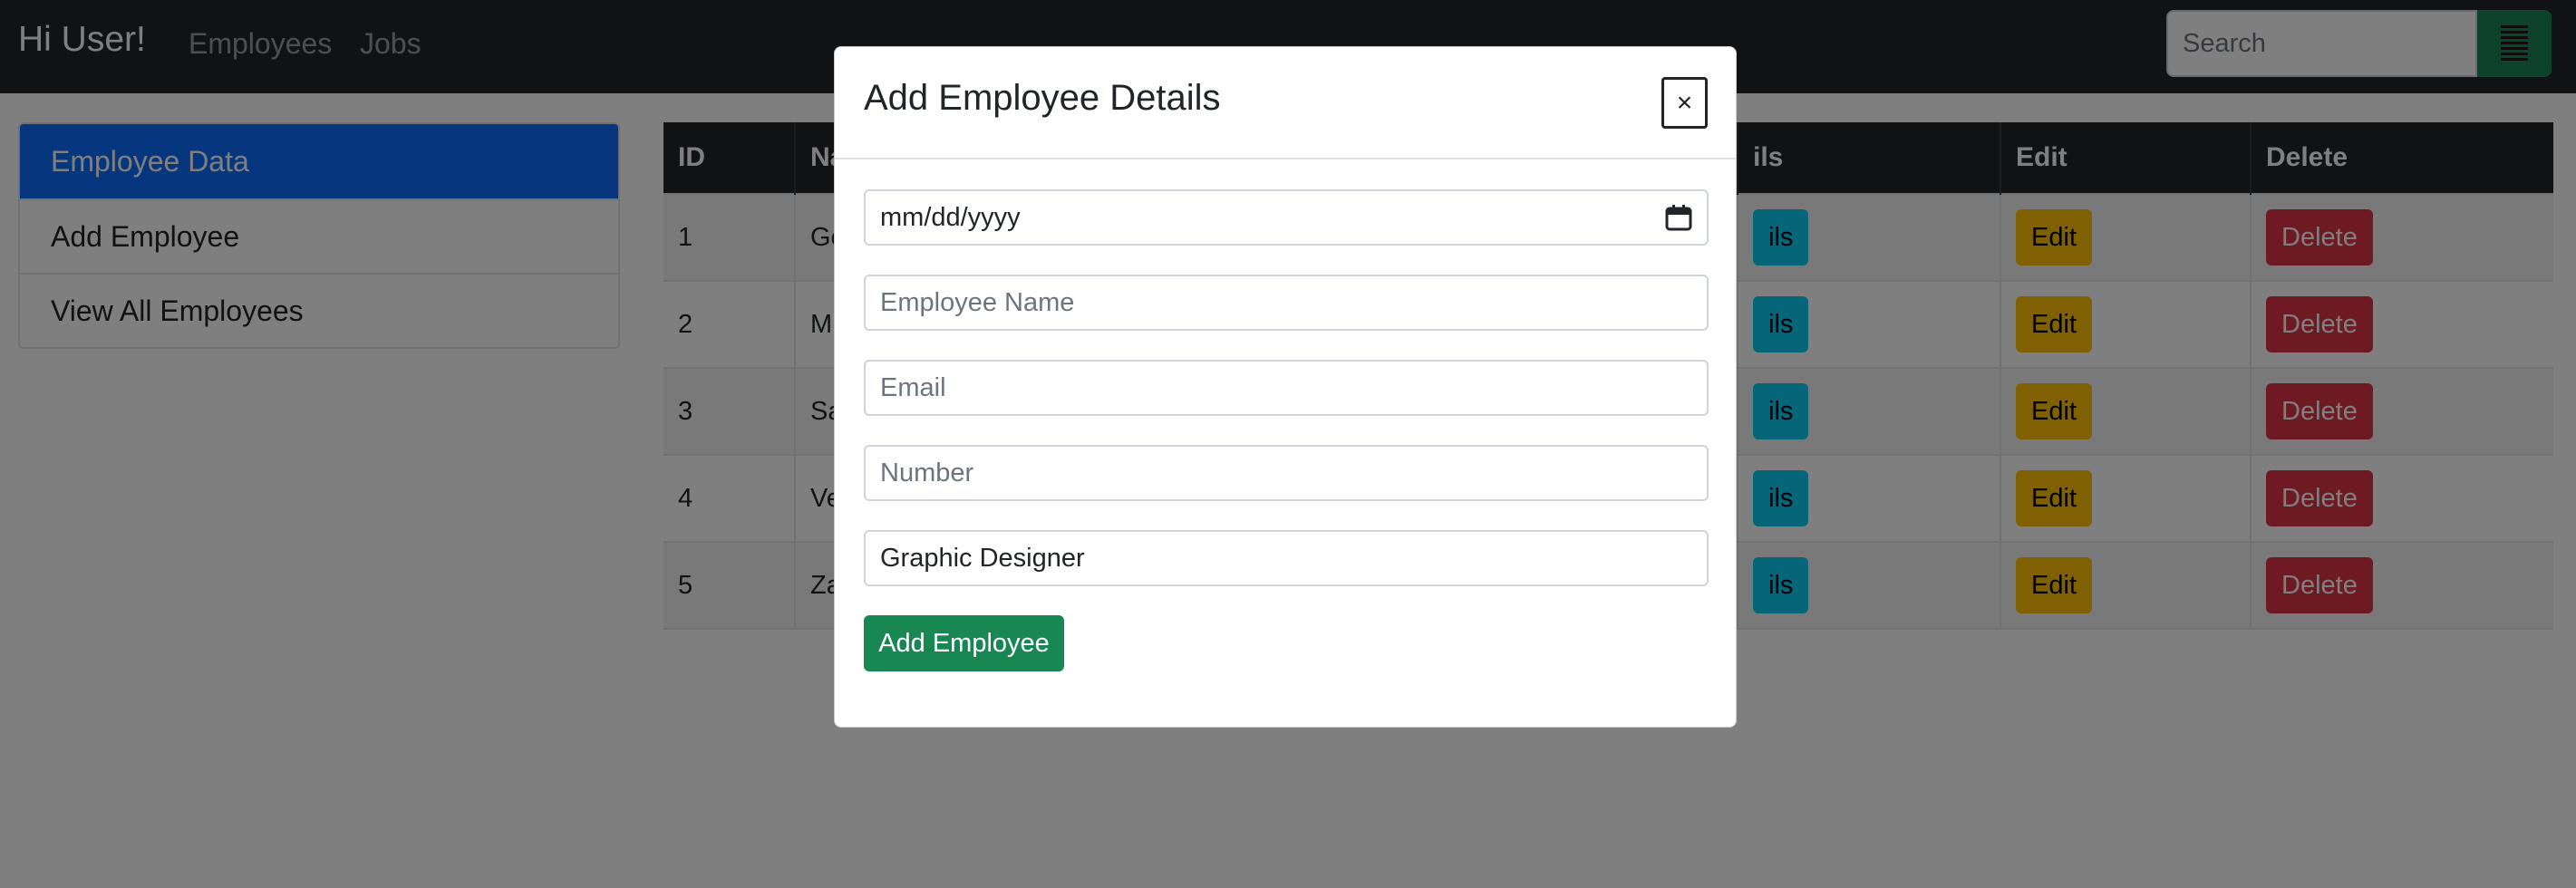  What do you see at coordinates (977, 302) in the screenshot?
I see `employee-name-placeholder: Employee Name` at bounding box center [977, 302].